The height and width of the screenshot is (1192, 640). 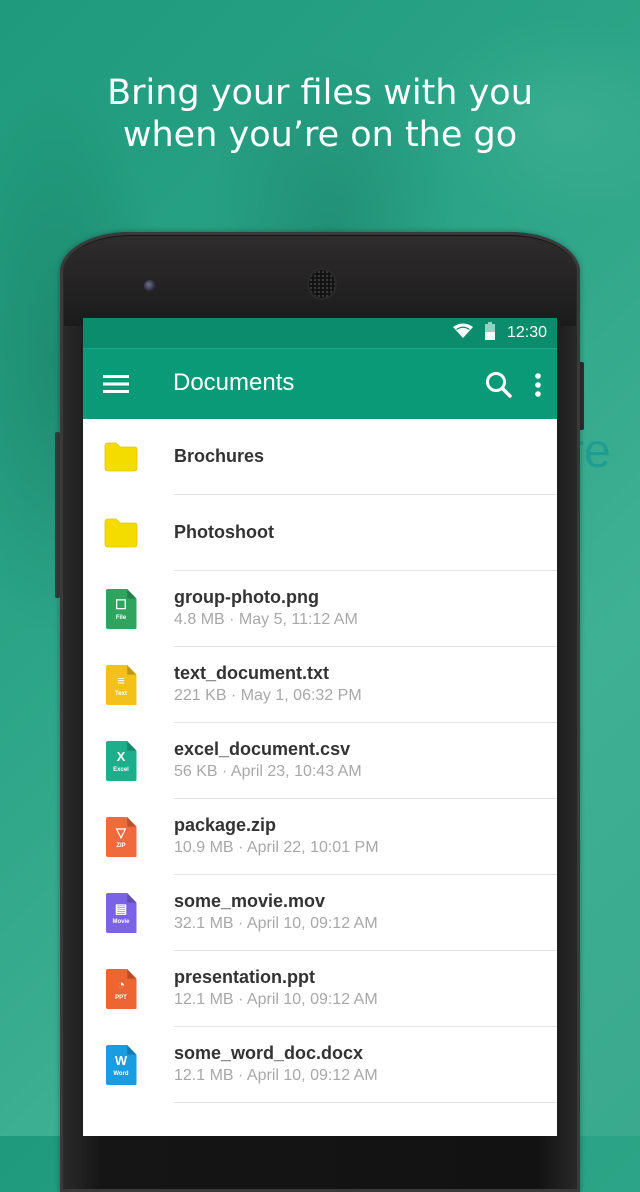 I want to click on file-type-glyph: ◔, so click(x=121, y=984).